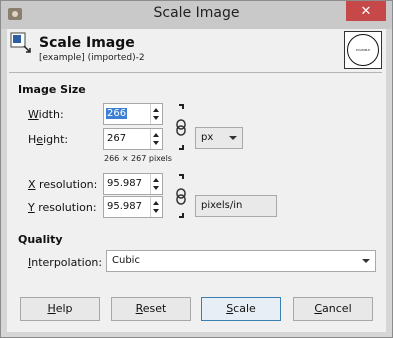  I want to click on help-button: Help, so click(60, 309).